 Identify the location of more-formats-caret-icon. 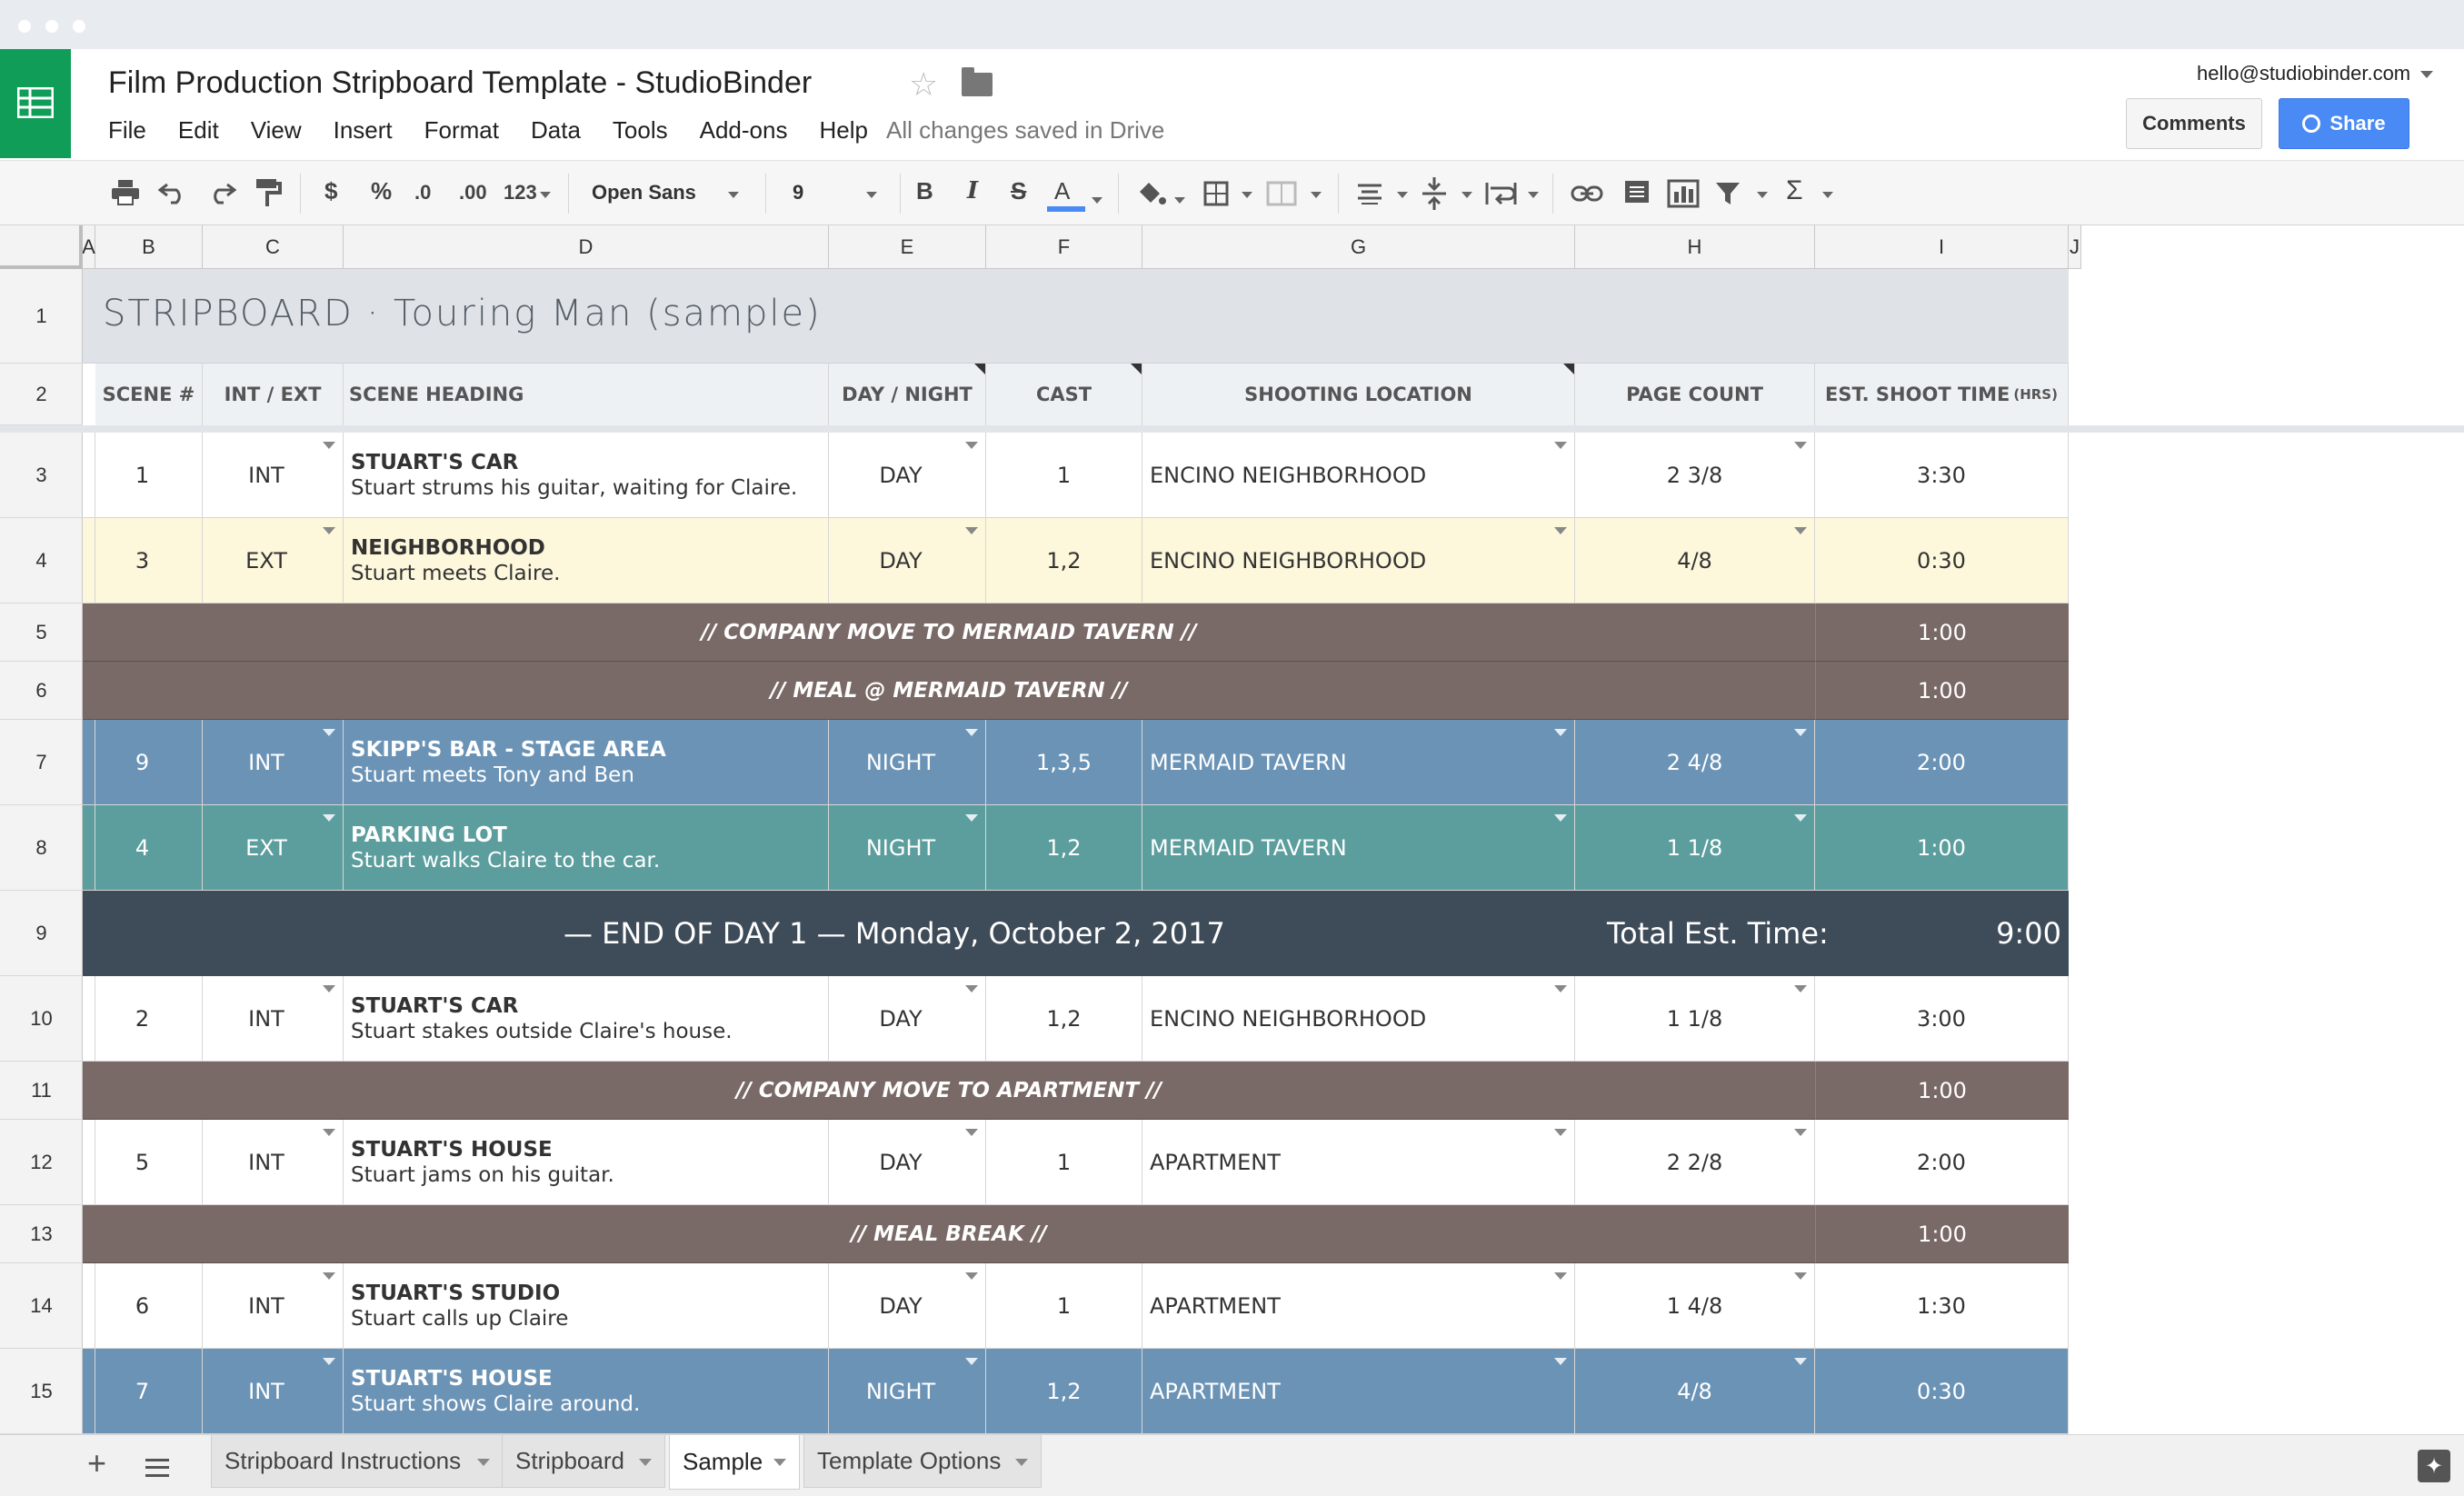
(545, 195).